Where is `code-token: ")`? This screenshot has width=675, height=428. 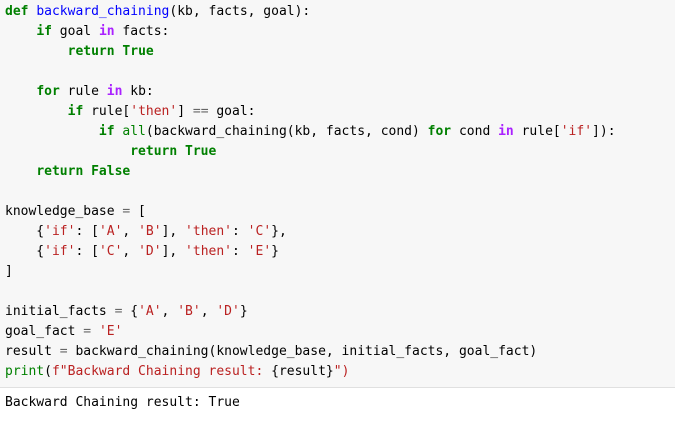 code-token: ") is located at coordinates (341, 371).